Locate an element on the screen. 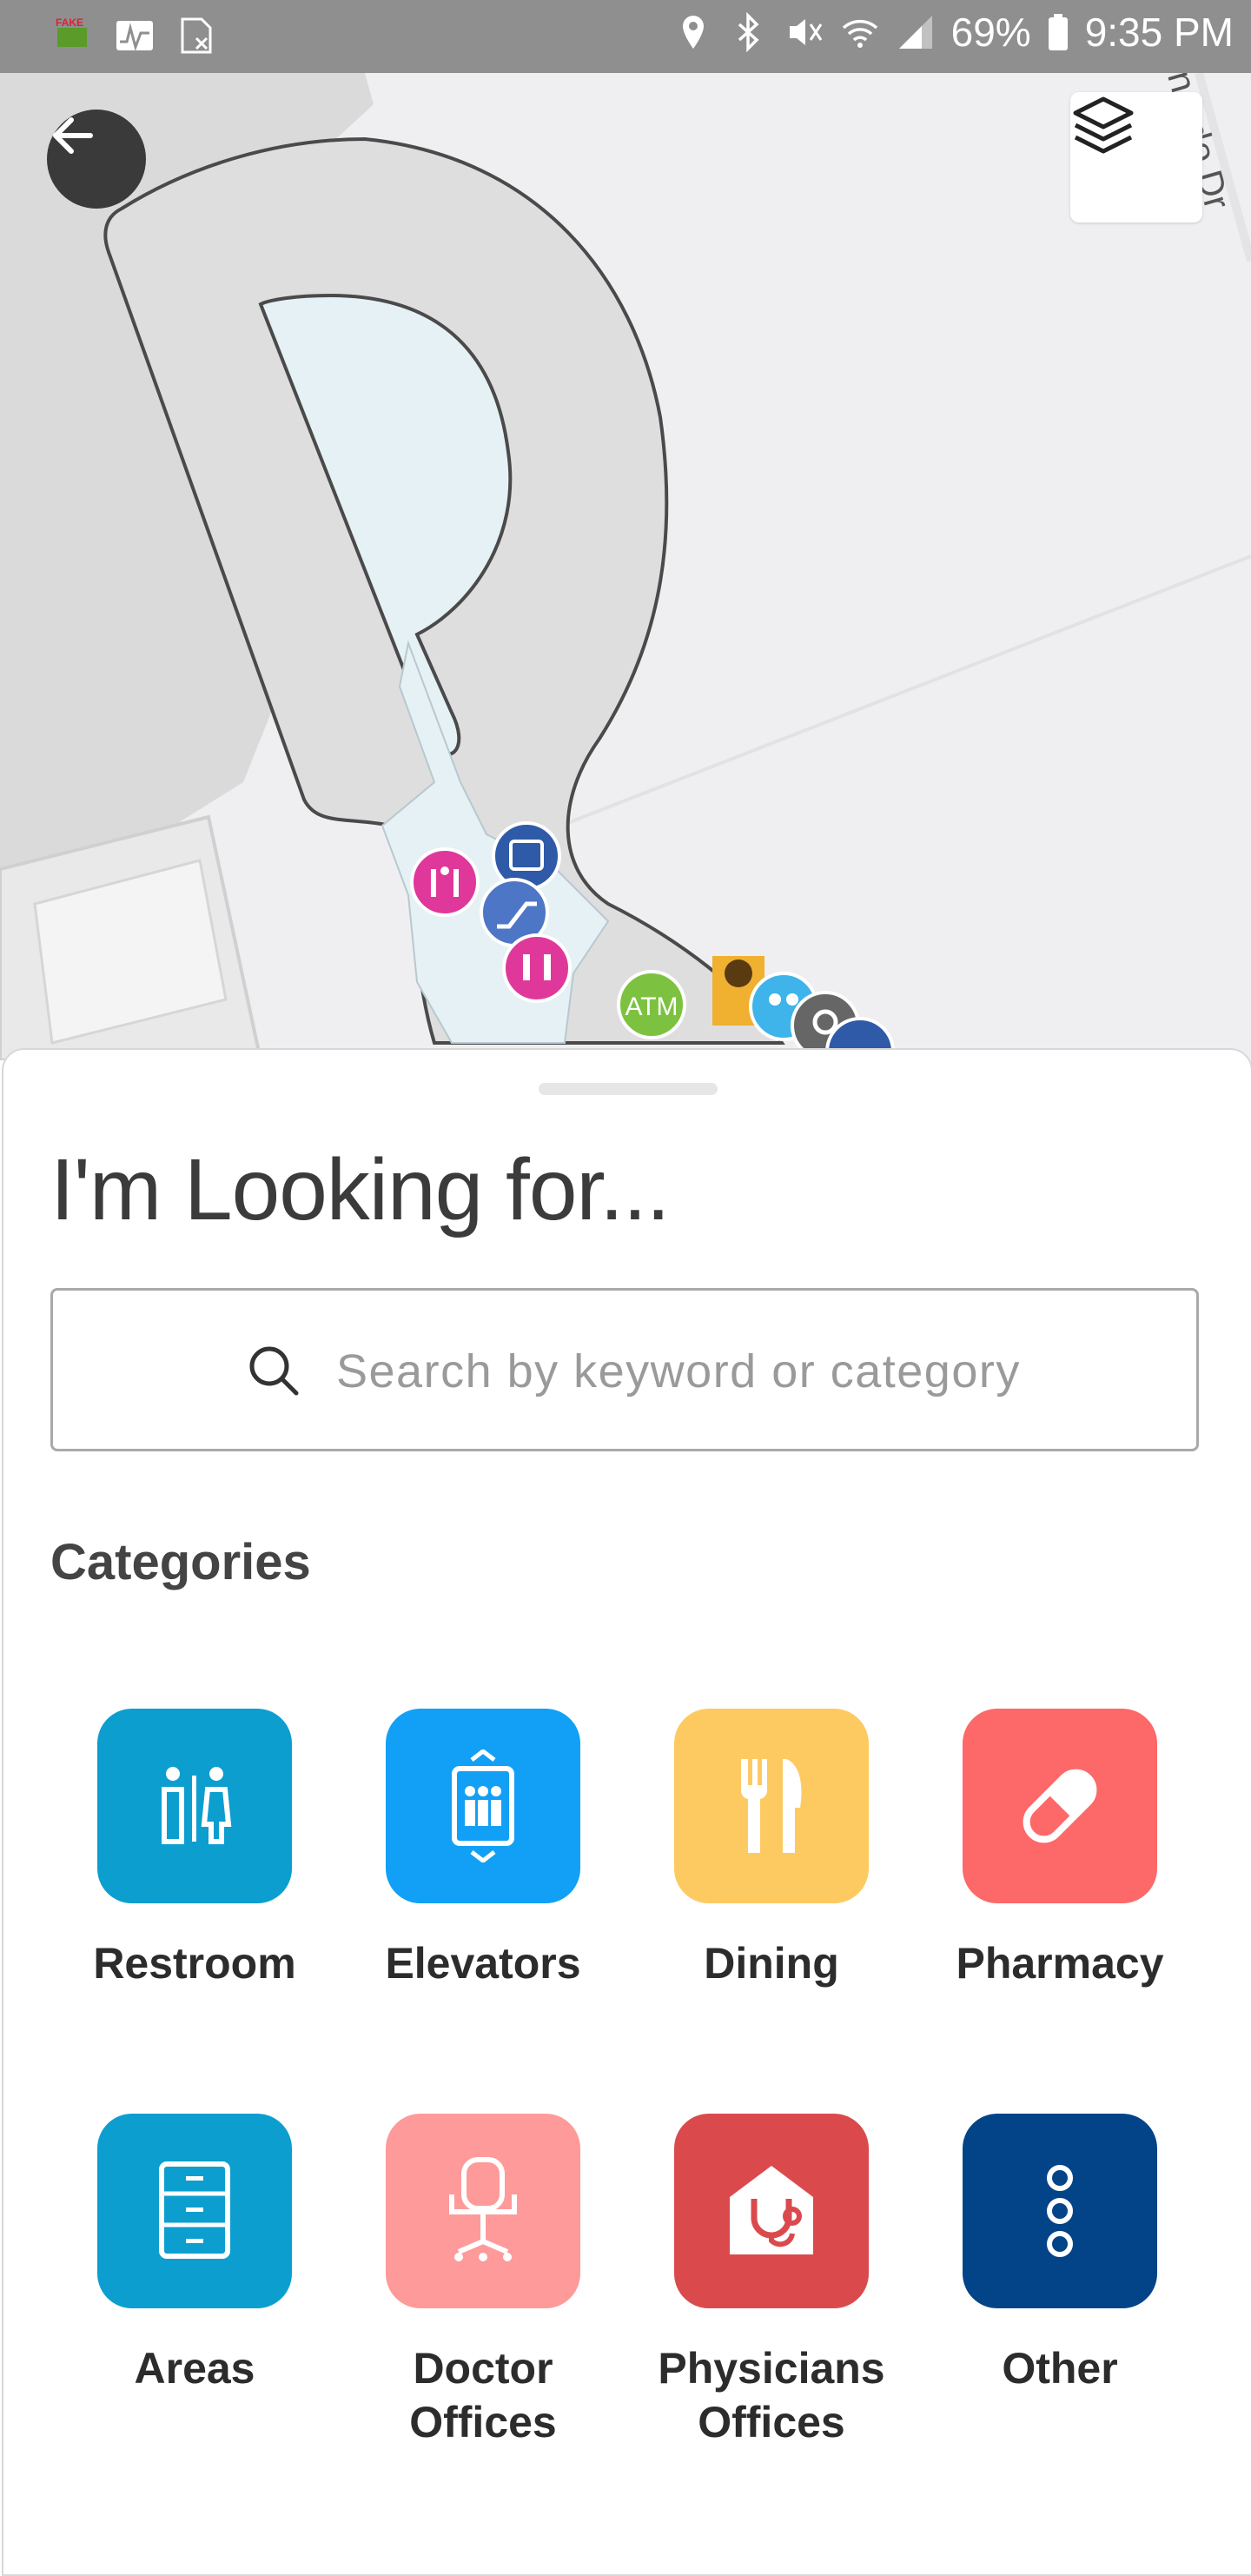  layers-icon is located at coordinates (1103, 125).